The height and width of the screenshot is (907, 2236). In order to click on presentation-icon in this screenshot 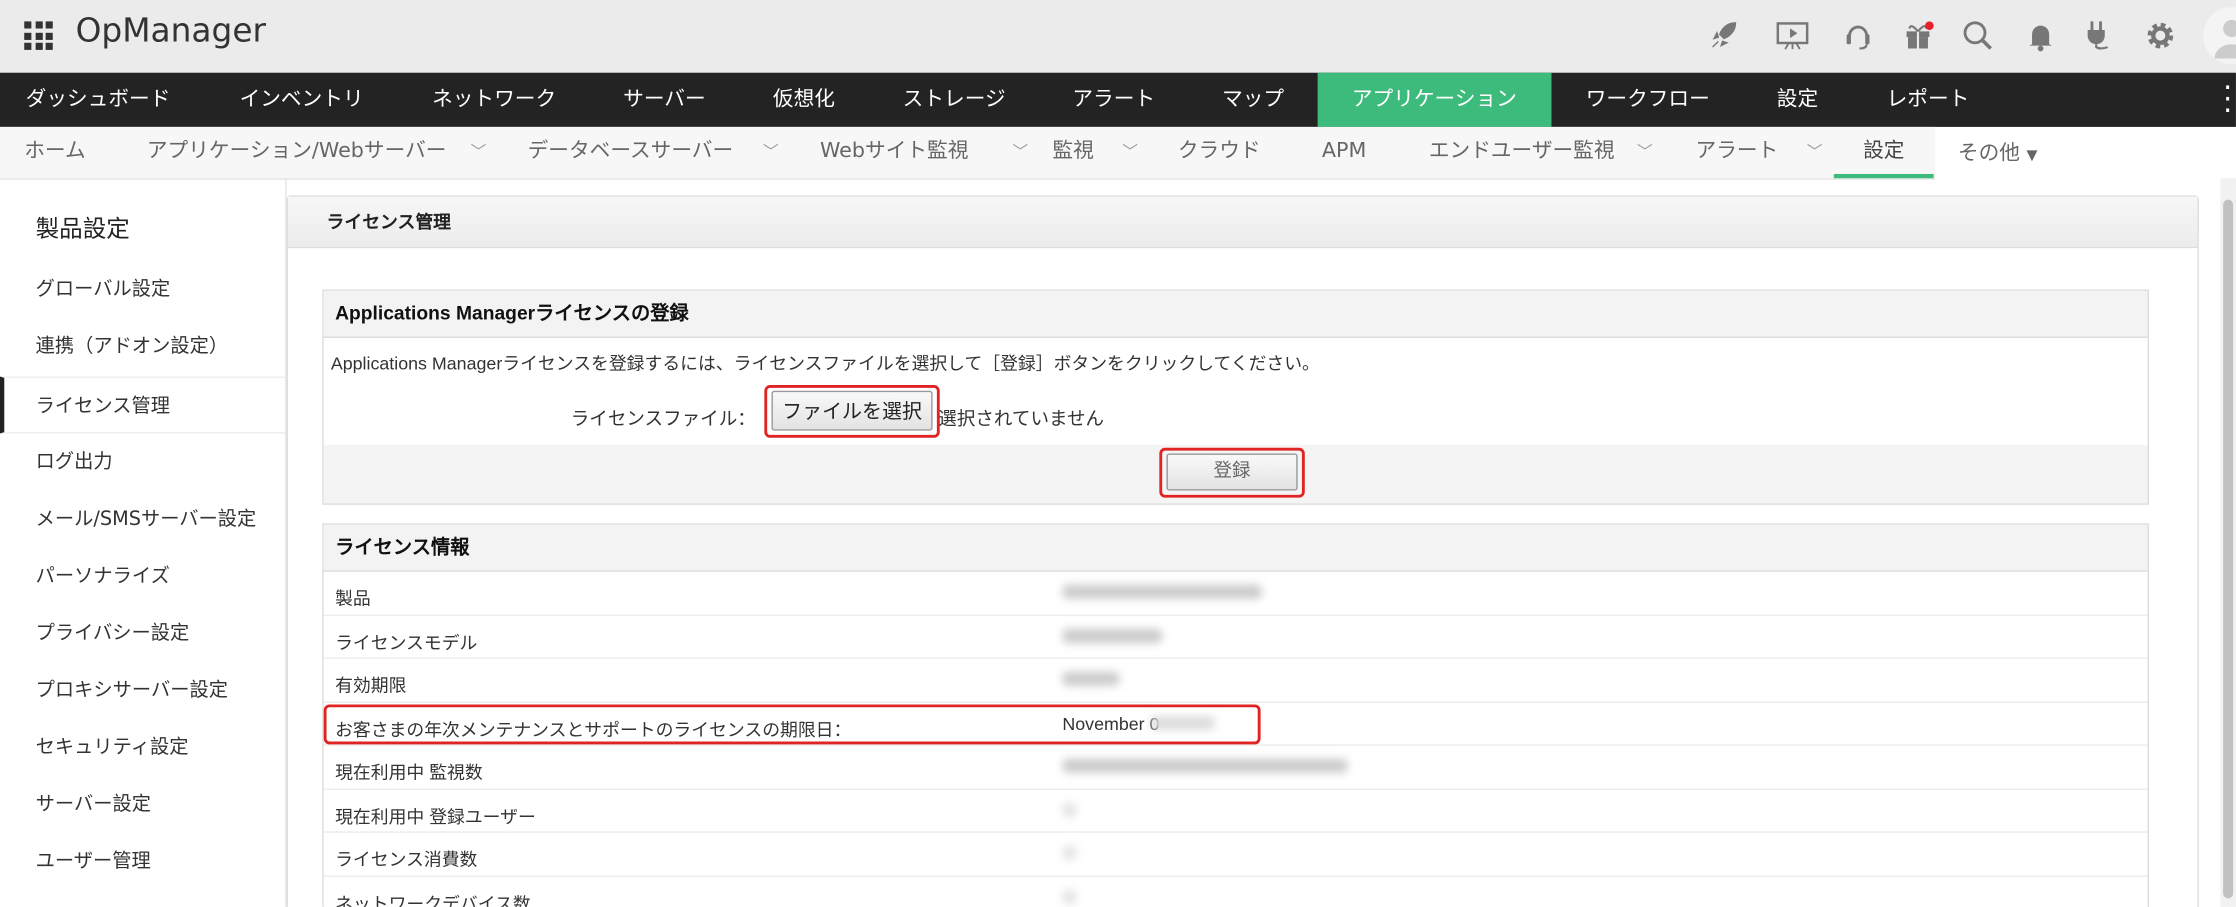, I will do `click(1792, 35)`.